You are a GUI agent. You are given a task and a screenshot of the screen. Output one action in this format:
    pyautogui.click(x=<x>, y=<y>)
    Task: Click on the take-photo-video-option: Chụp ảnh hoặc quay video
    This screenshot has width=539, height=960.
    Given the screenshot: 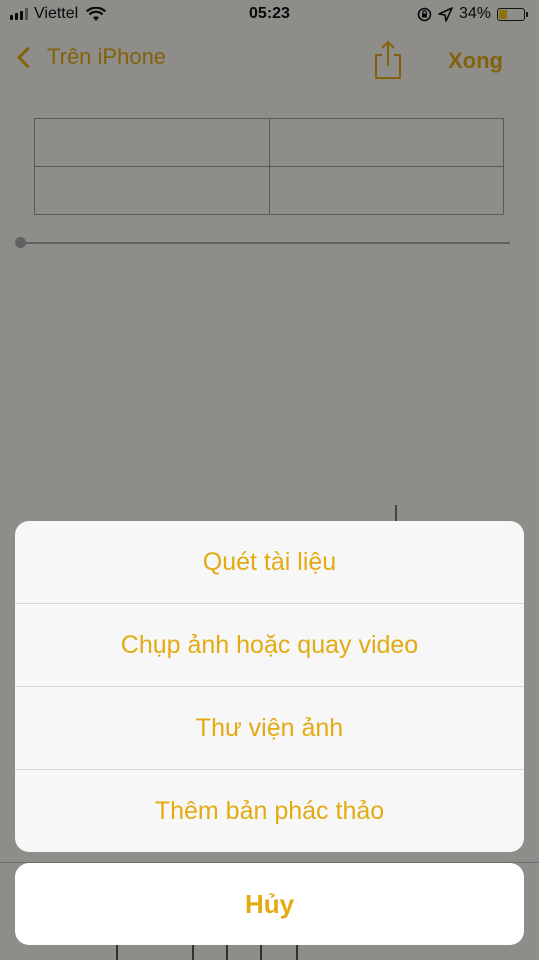 What is the action you would take?
    pyautogui.click(x=269, y=645)
    